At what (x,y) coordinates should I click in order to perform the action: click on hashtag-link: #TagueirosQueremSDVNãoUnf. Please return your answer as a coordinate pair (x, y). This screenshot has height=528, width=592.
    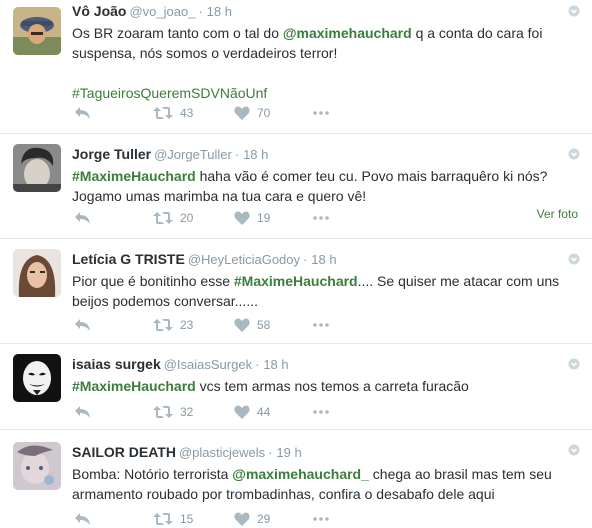
    Looking at the image, I should click on (169, 93).